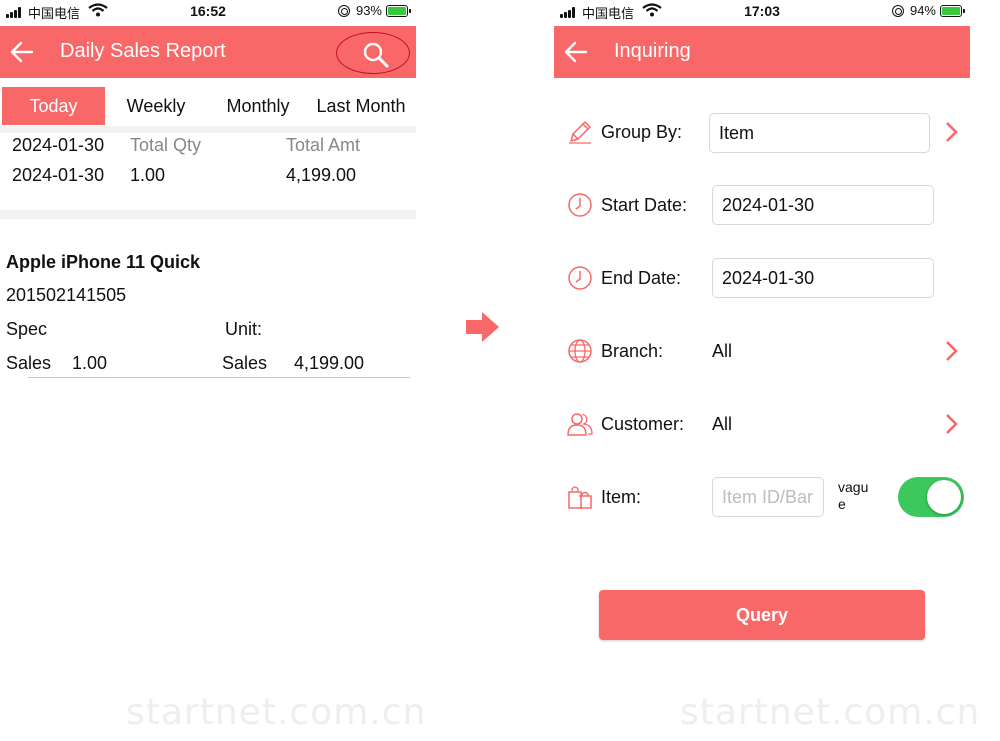  Describe the element at coordinates (823, 205) in the screenshot. I see `start-date-field: 2024-01-30` at that location.